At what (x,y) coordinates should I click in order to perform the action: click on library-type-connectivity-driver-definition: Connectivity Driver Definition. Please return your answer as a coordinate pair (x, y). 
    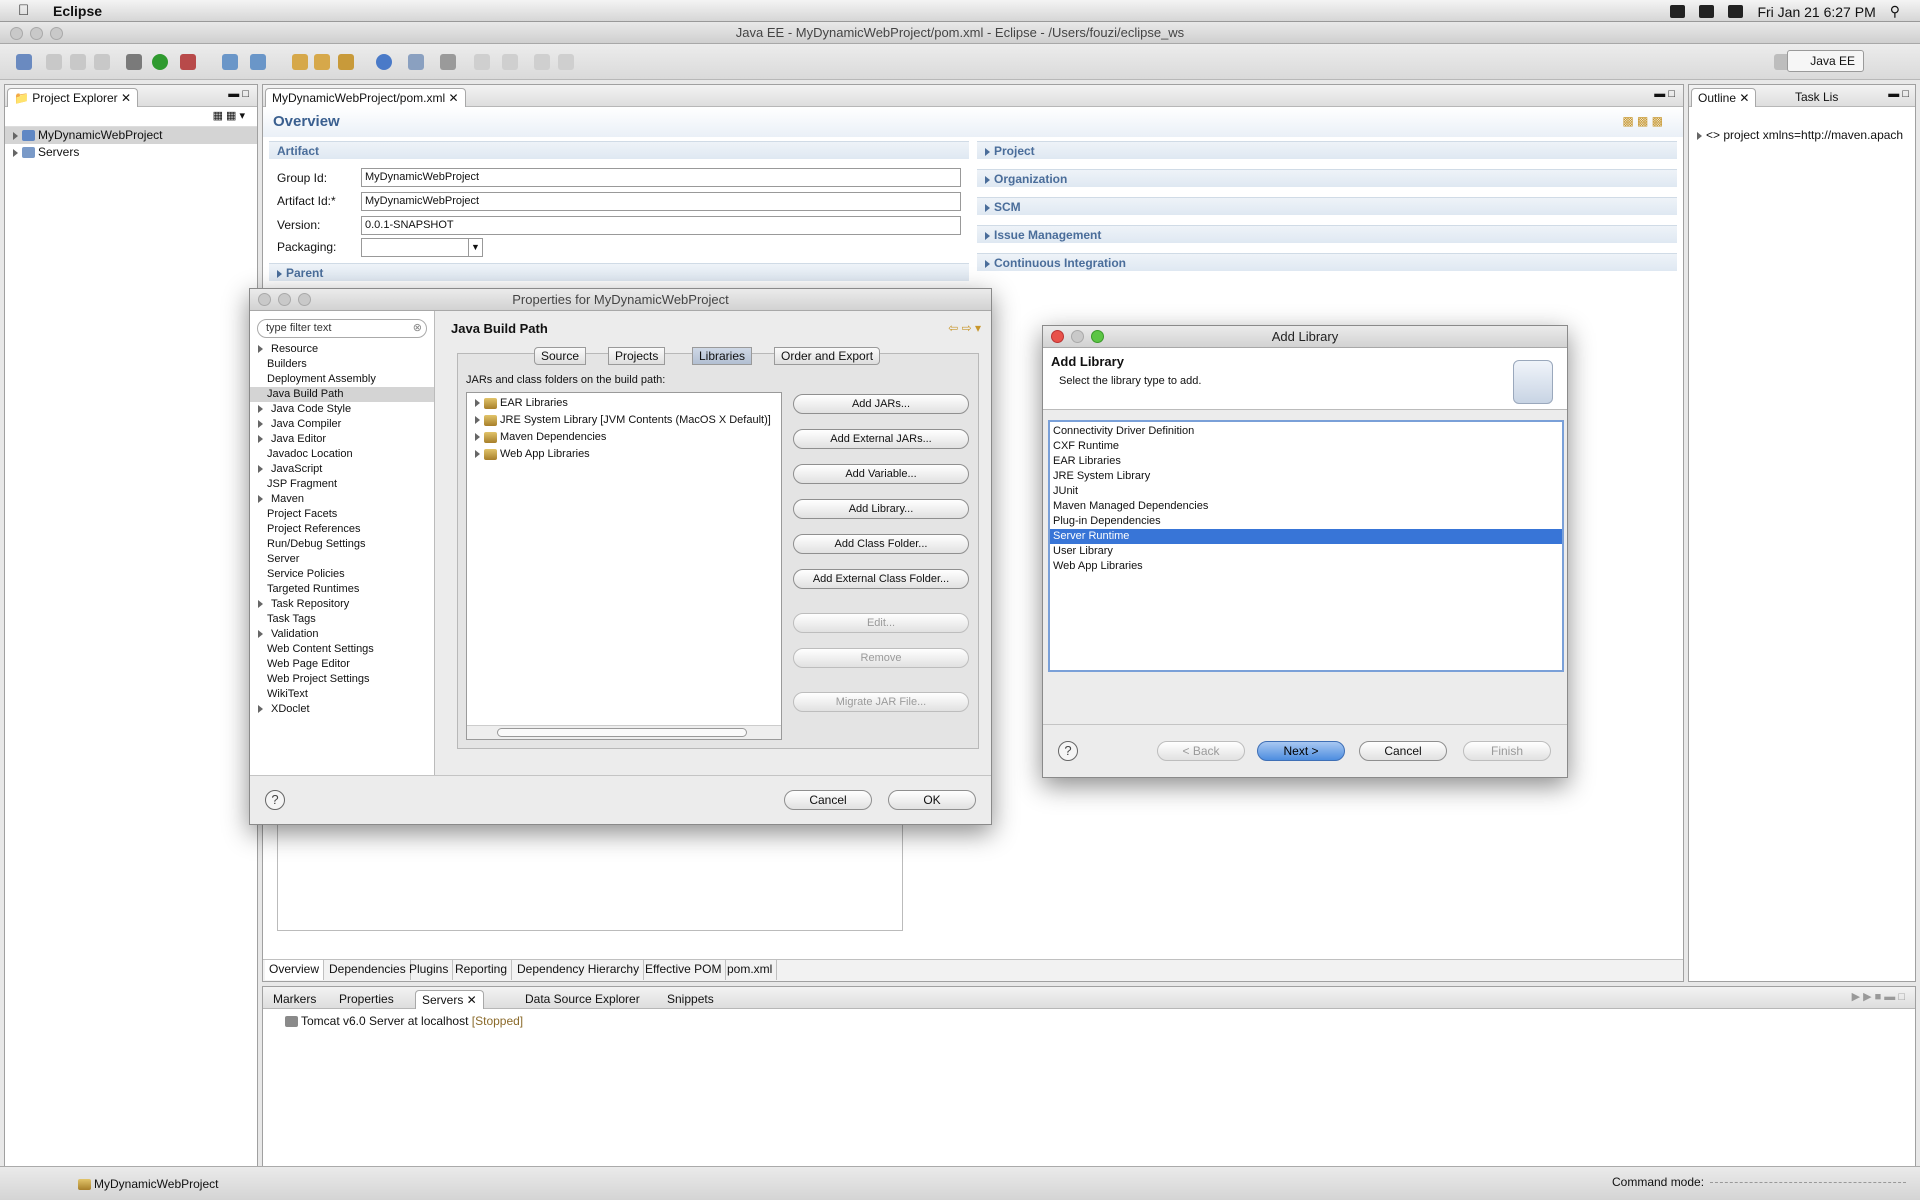
    Looking at the image, I should click on (1306, 431).